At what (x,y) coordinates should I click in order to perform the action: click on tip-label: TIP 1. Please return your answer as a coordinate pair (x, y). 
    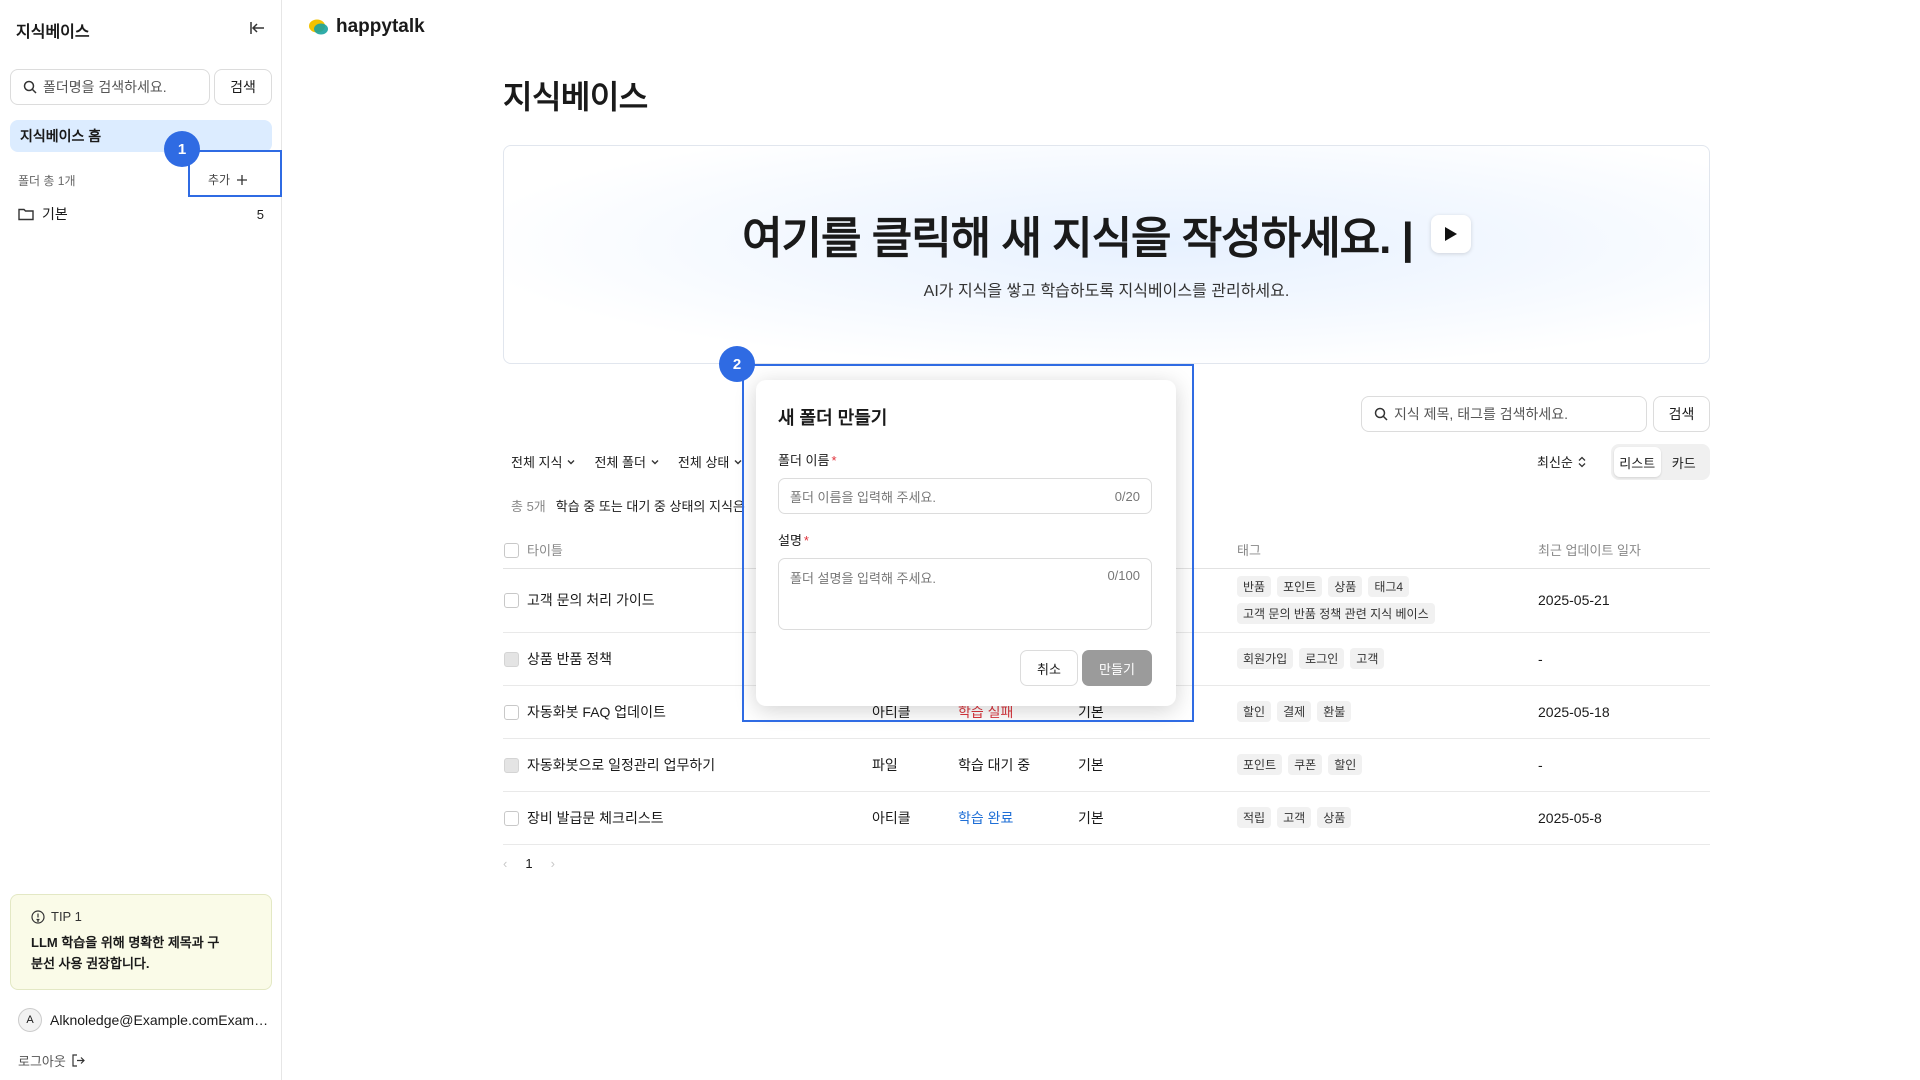
    Looking at the image, I should click on (66, 916).